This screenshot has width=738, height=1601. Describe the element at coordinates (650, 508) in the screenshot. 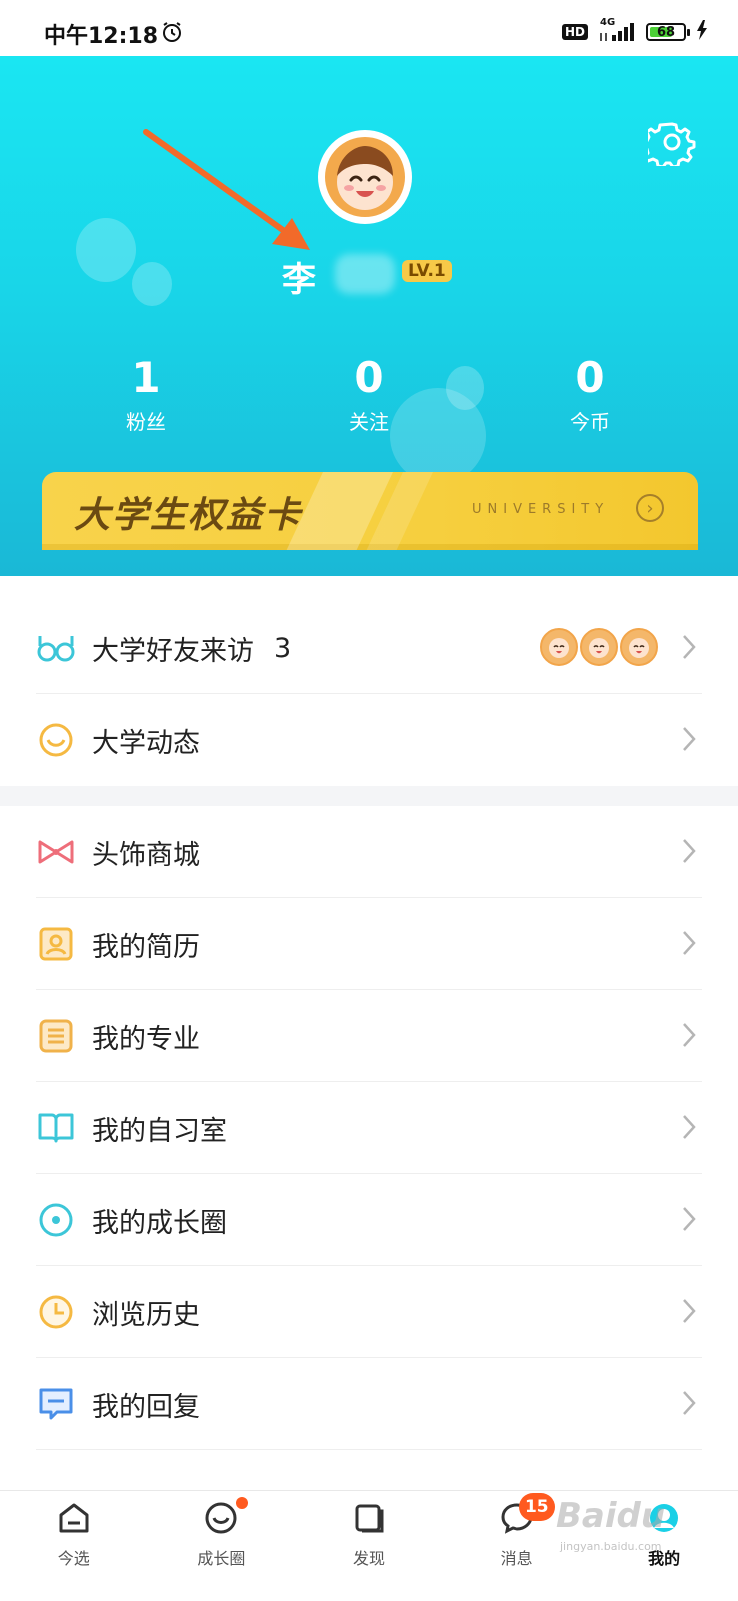

I see `card-arrow-icon: ›` at that location.